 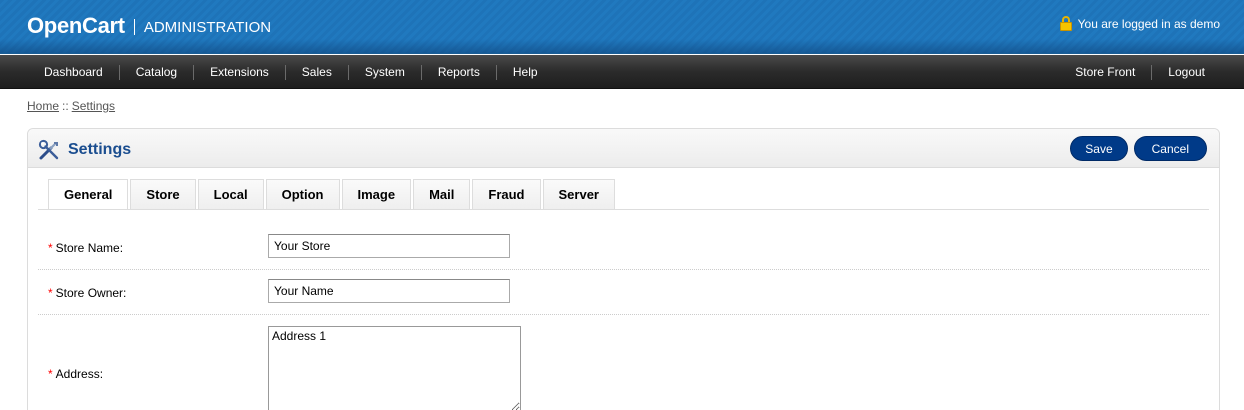 I want to click on settings-tools-icon, so click(x=48, y=149).